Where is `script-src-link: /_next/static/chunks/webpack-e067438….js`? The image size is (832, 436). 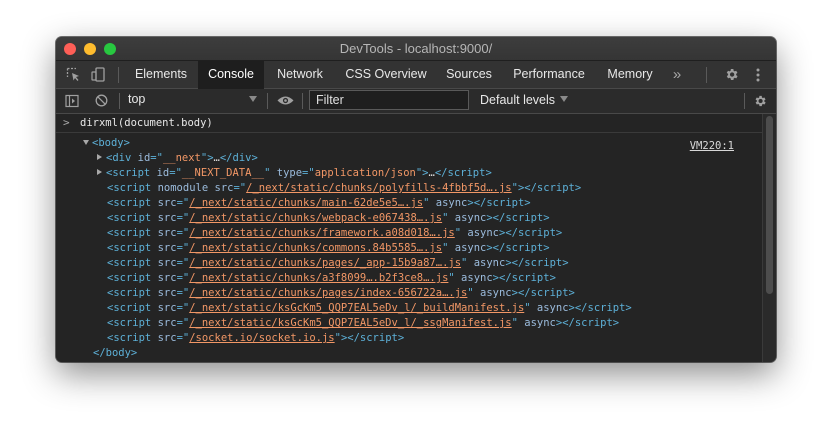 script-src-link: /_next/static/chunks/webpack-e067438….js is located at coordinates (315, 218).